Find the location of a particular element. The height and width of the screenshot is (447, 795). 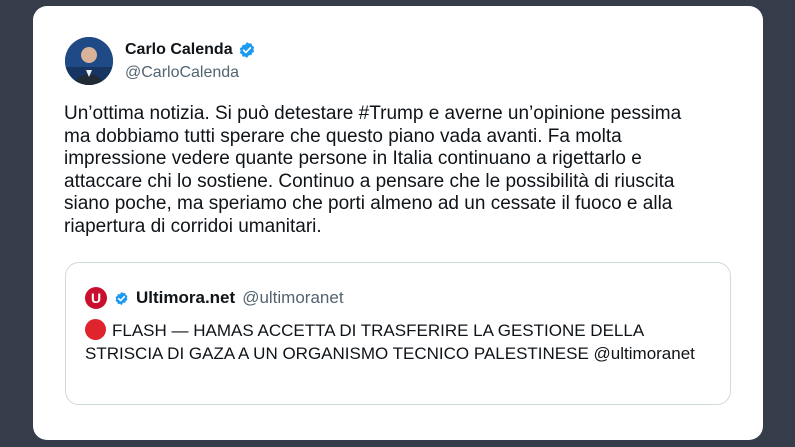

author-handle: @CarloCalenda is located at coordinates (182, 73).